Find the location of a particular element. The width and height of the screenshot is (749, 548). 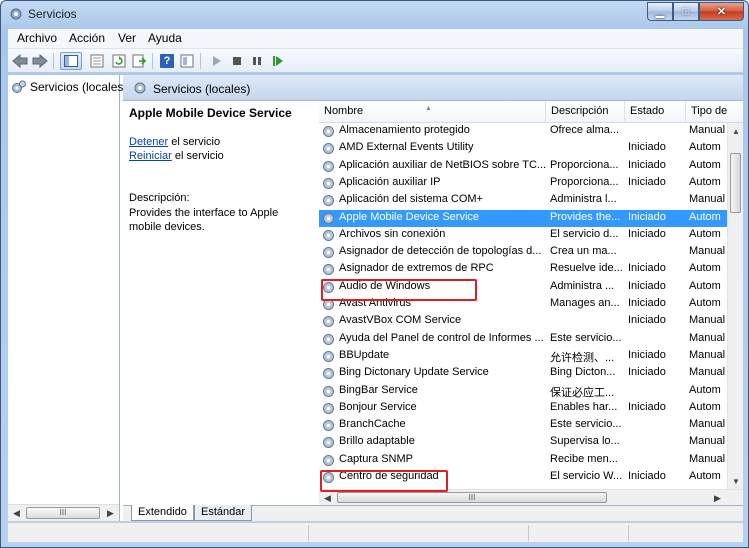

table-row: BranchCache Este servicio... Manual is located at coordinates (523, 425).